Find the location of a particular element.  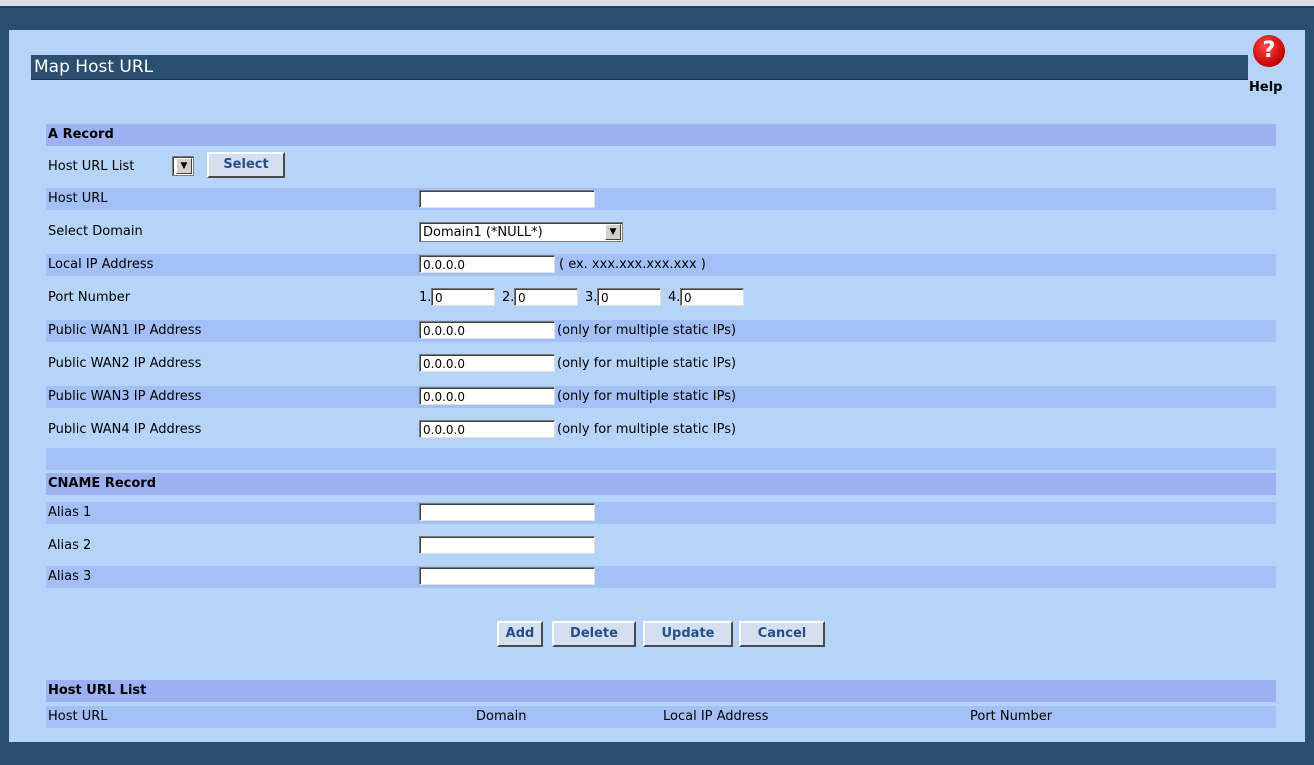

a-record-title: A Record is located at coordinates (81, 134).